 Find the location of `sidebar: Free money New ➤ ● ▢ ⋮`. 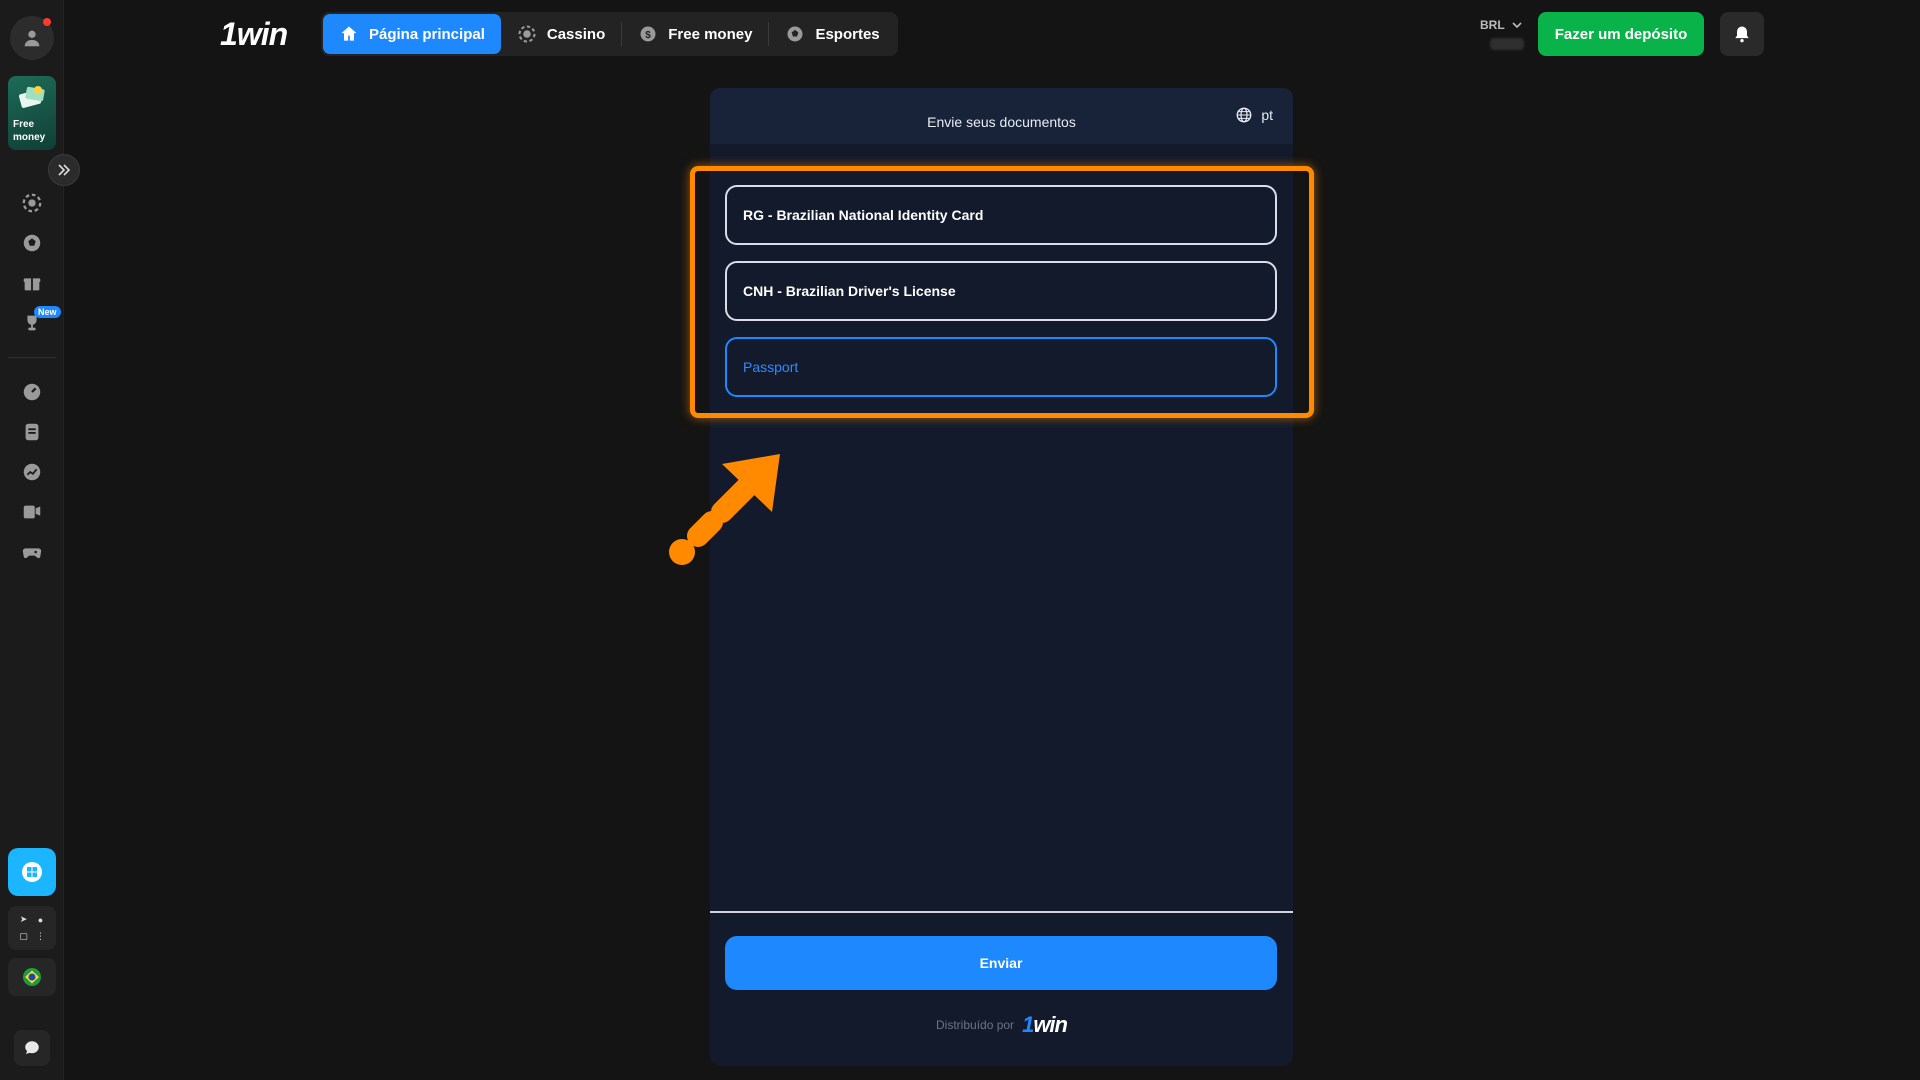

sidebar: Free money New ➤ ● ▢ ⋮ is located at coordinates (40, 540).